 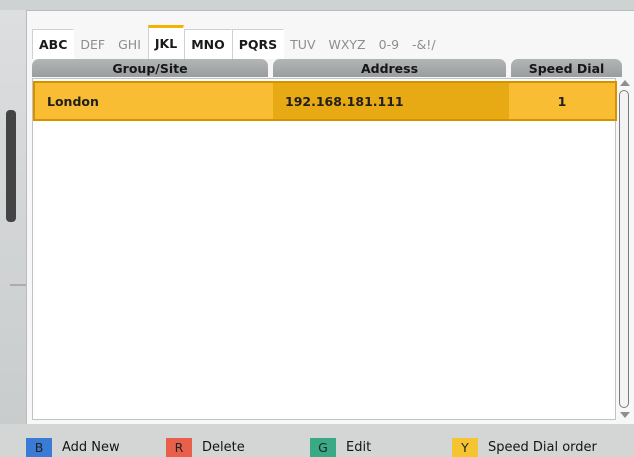 I want to click on side-divider, so click(x=18, y=285).